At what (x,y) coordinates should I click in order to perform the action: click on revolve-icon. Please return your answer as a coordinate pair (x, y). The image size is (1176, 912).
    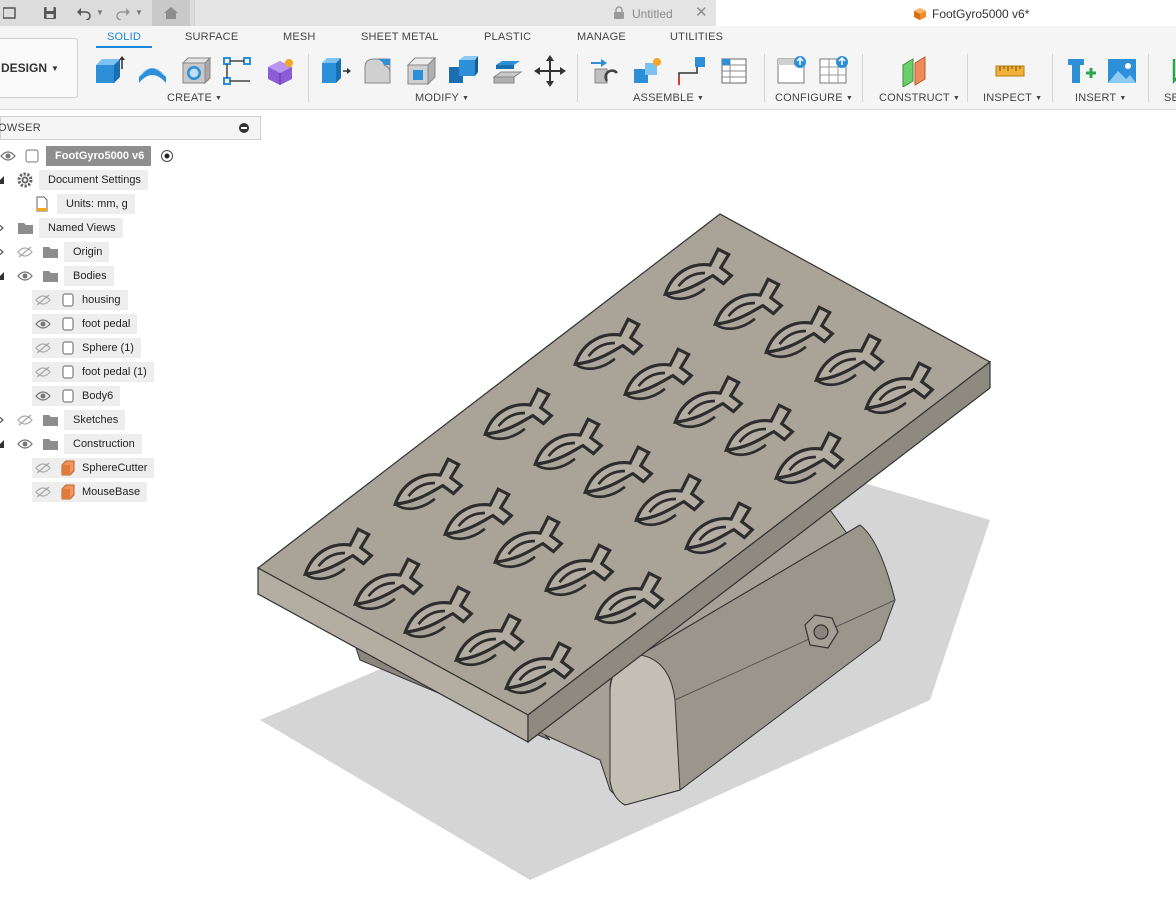
    Looking at the image, I should click on (152, 71).